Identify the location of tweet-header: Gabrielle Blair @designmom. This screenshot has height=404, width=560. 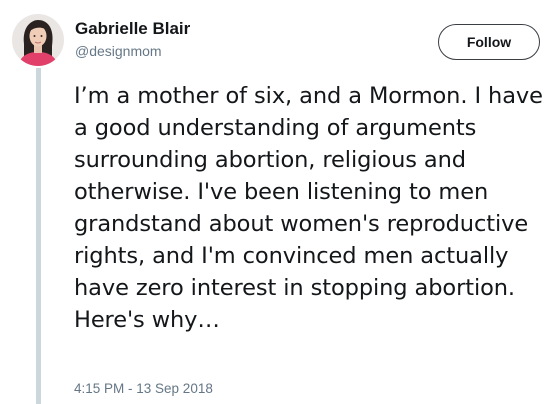
(132, 39).